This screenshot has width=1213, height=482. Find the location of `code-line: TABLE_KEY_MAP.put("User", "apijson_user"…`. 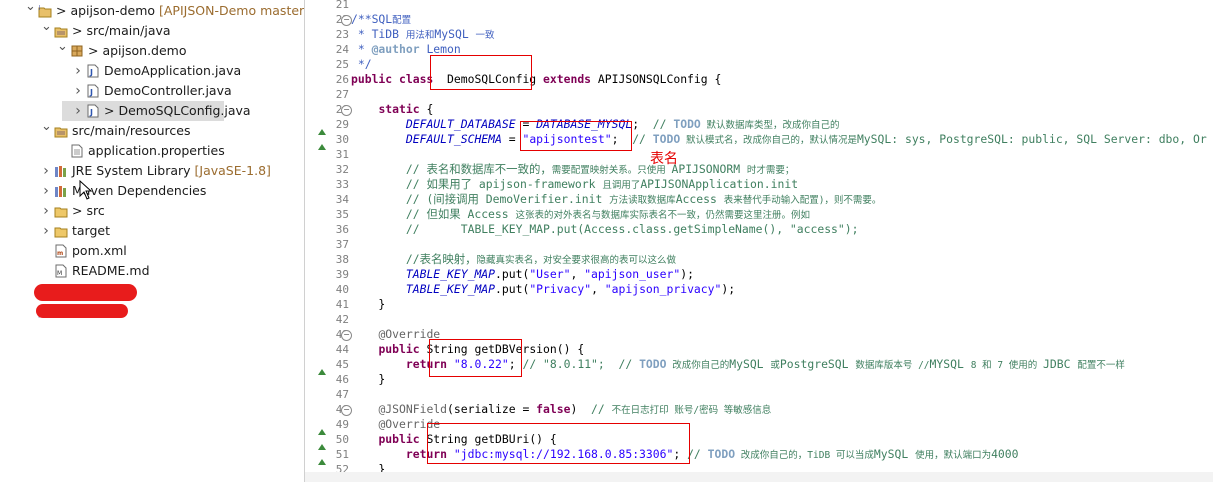

code-line: TABLE_KEY_MAP.put("User", "apijson_user"… is located at coordinates (522, 274).